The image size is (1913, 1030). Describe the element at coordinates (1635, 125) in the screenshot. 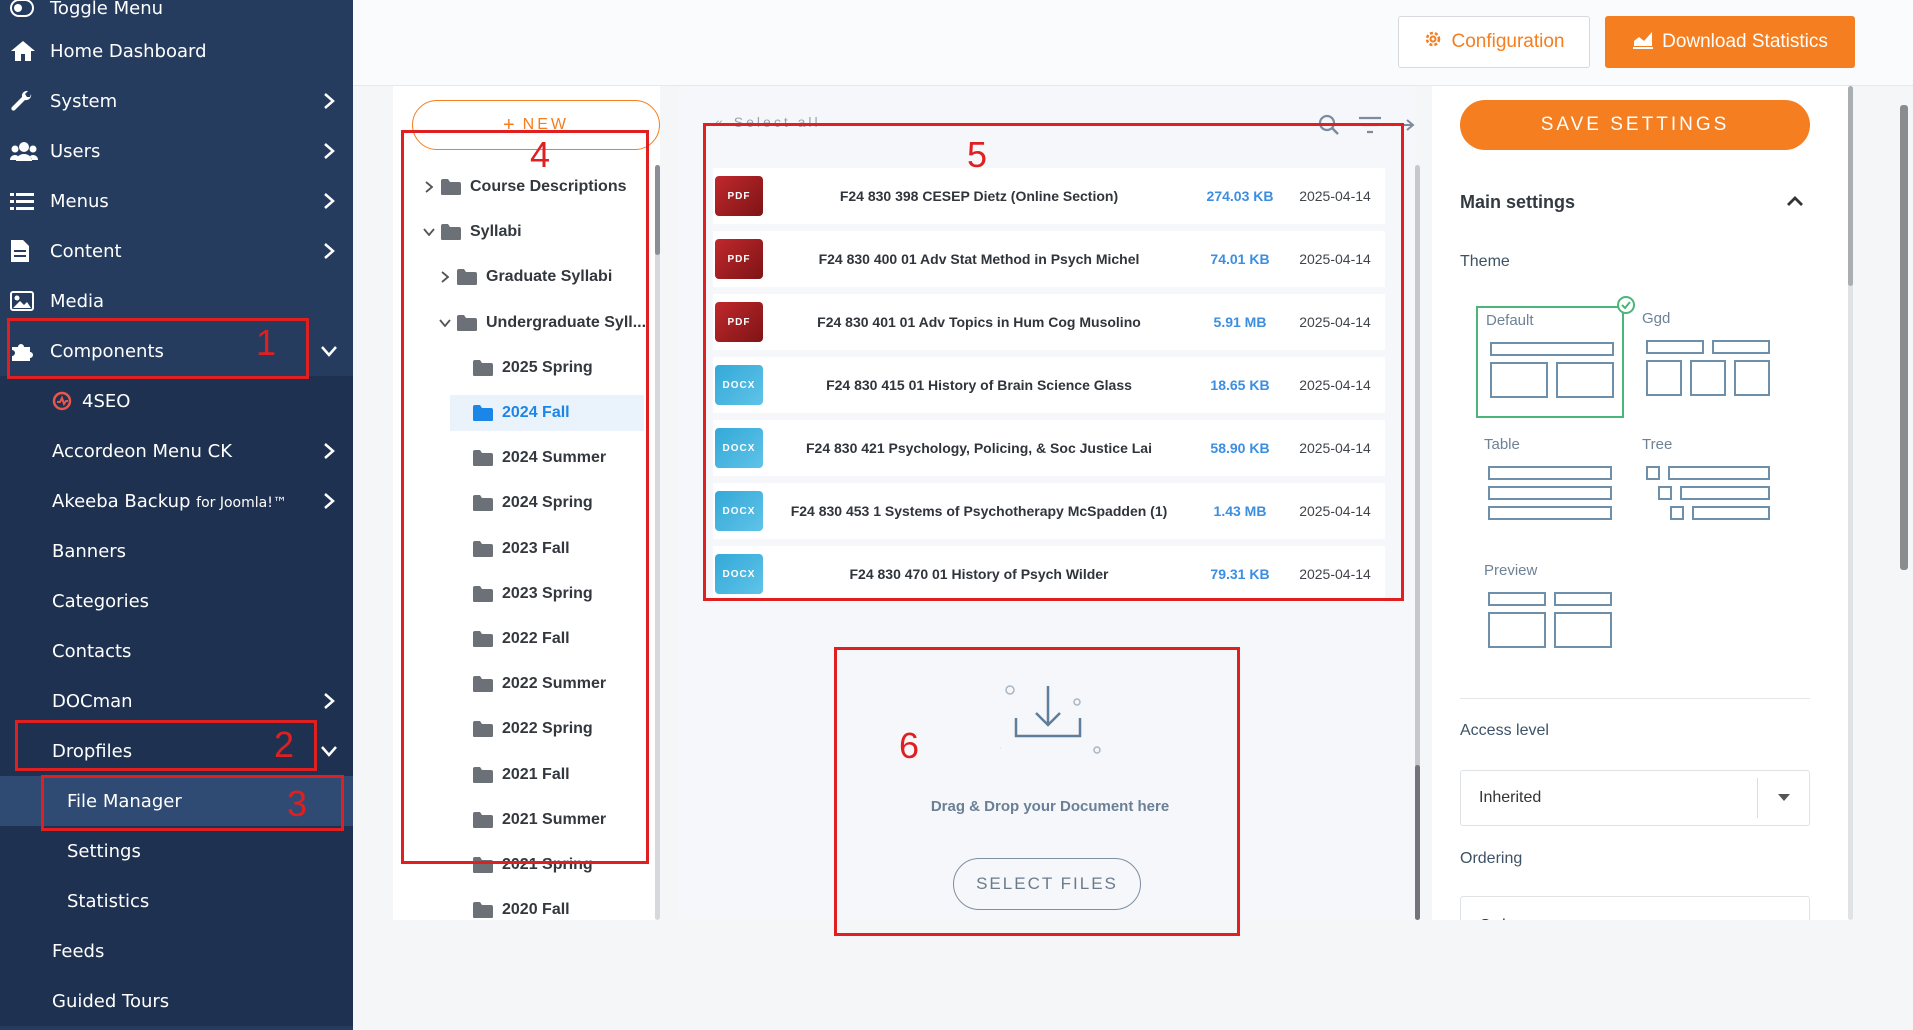

I see `save-settings-button: SAVE SETTINGS` at that location.